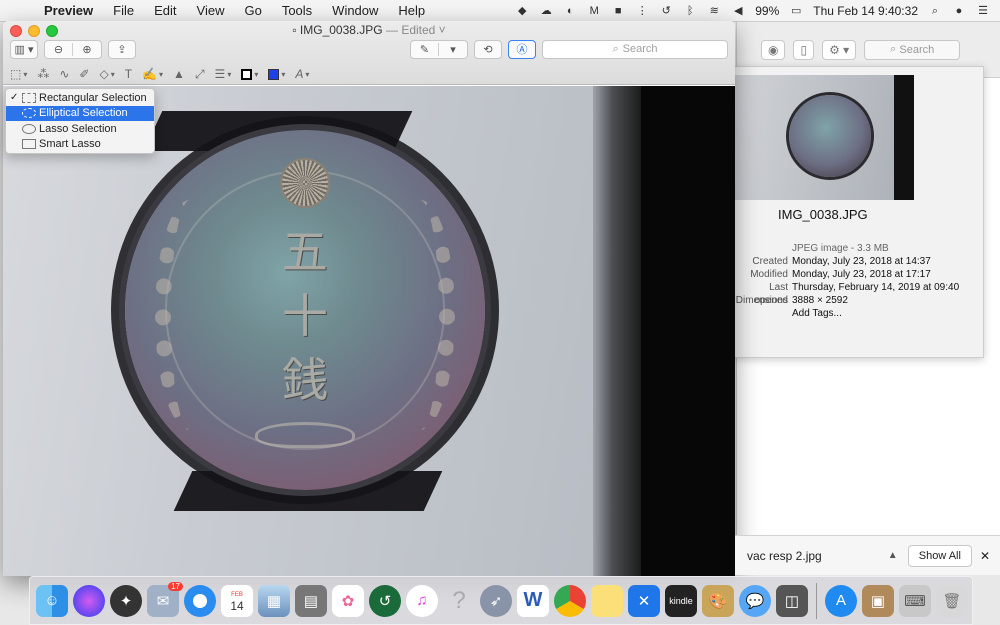 This screenshot has height=625, width=1000. I want to click on time-machine-icon: ↺, so click(385, 600).